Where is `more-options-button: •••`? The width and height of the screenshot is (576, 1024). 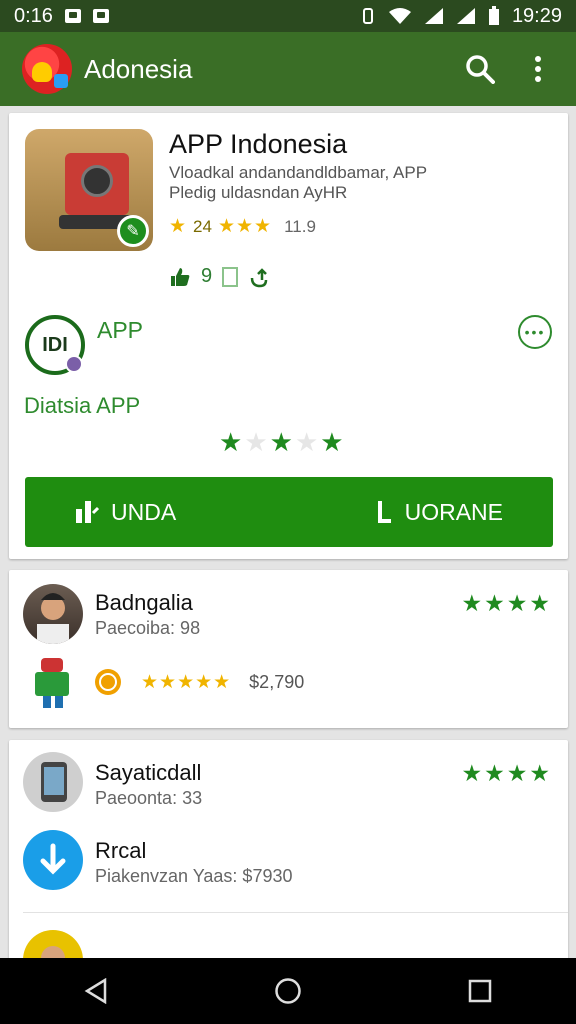 more-options-button: ••• is located at coordinates (535, 332).